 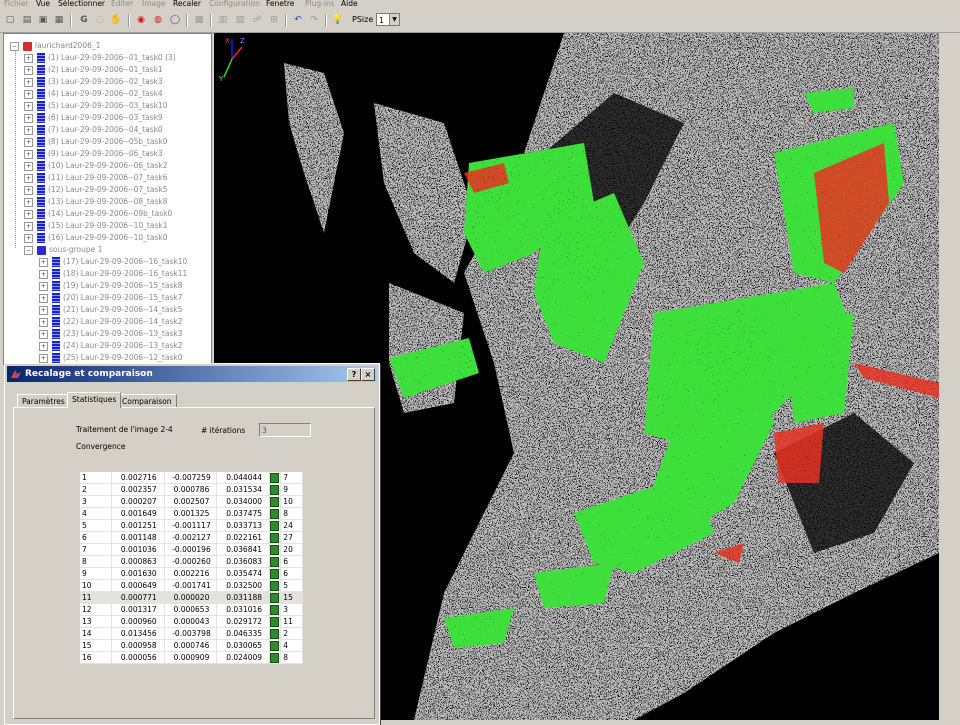 I want to click on tree-item: + (19) Laur-29-09-2006--15_task8, so click(x=110, y=286).